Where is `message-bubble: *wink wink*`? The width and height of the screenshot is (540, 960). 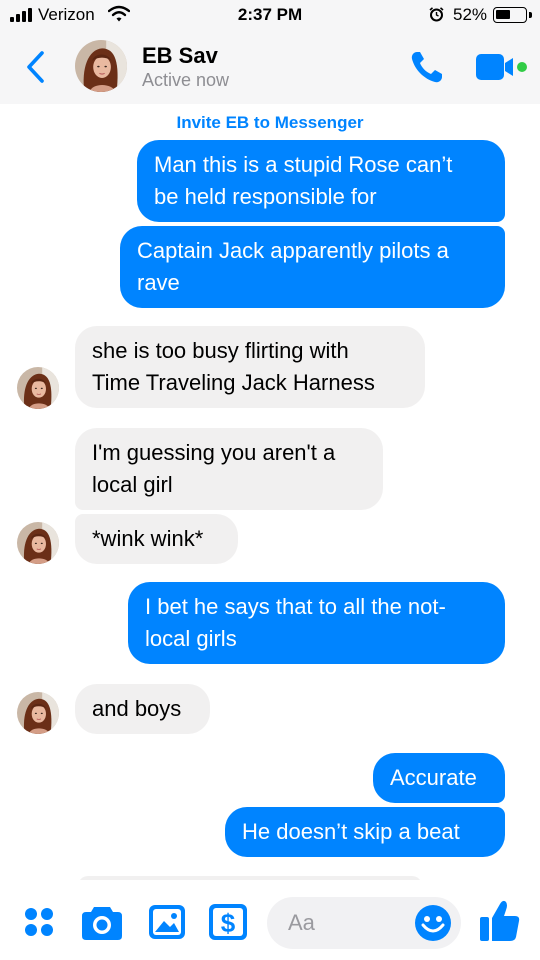
message-bubble: *wink wink* is located at coordinates (156, 539).